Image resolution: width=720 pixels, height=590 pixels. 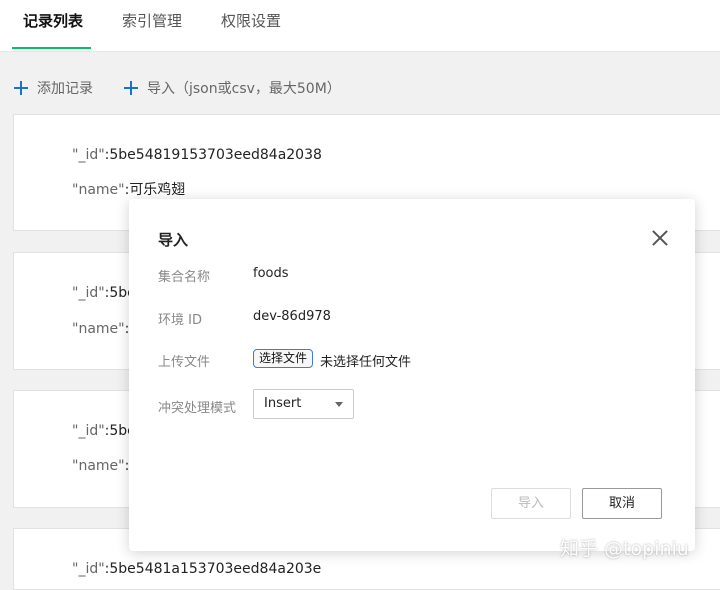 I want to click on caret-down-icon, so click(x=339, y=404).